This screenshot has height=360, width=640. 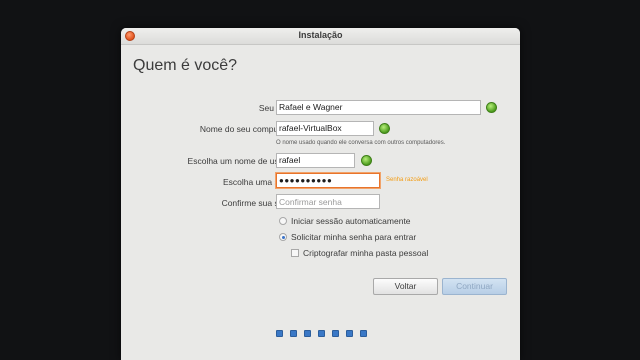 What do you see at coordinates (325, 128) in the screenshot?
I see `computer-name-field: rafael-VirtualBox` at bounding box center [325, 128].